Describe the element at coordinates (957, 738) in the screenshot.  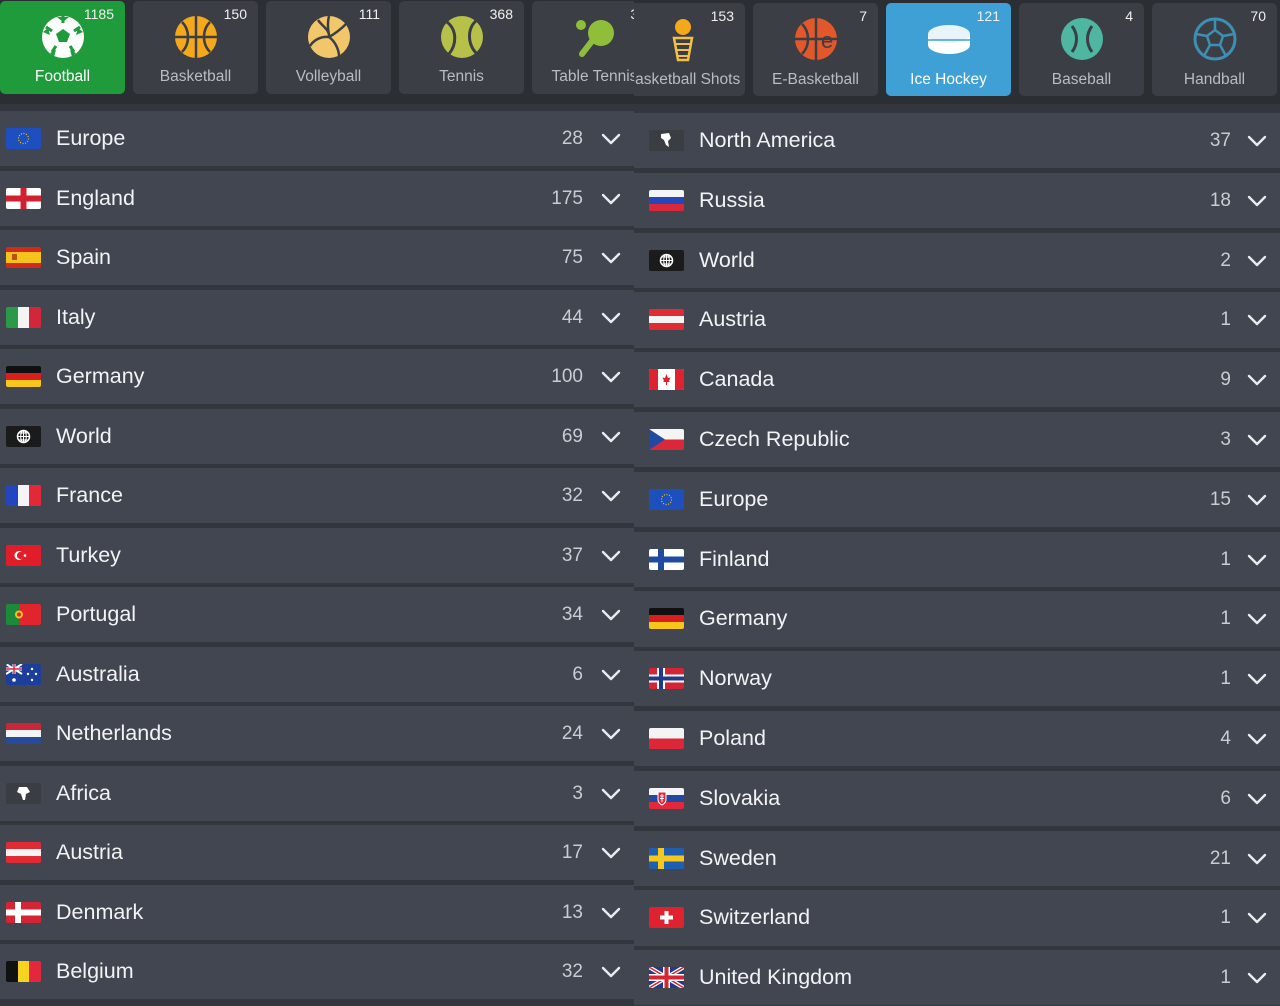
I see `region-row-poland: Poland 4` at that location.